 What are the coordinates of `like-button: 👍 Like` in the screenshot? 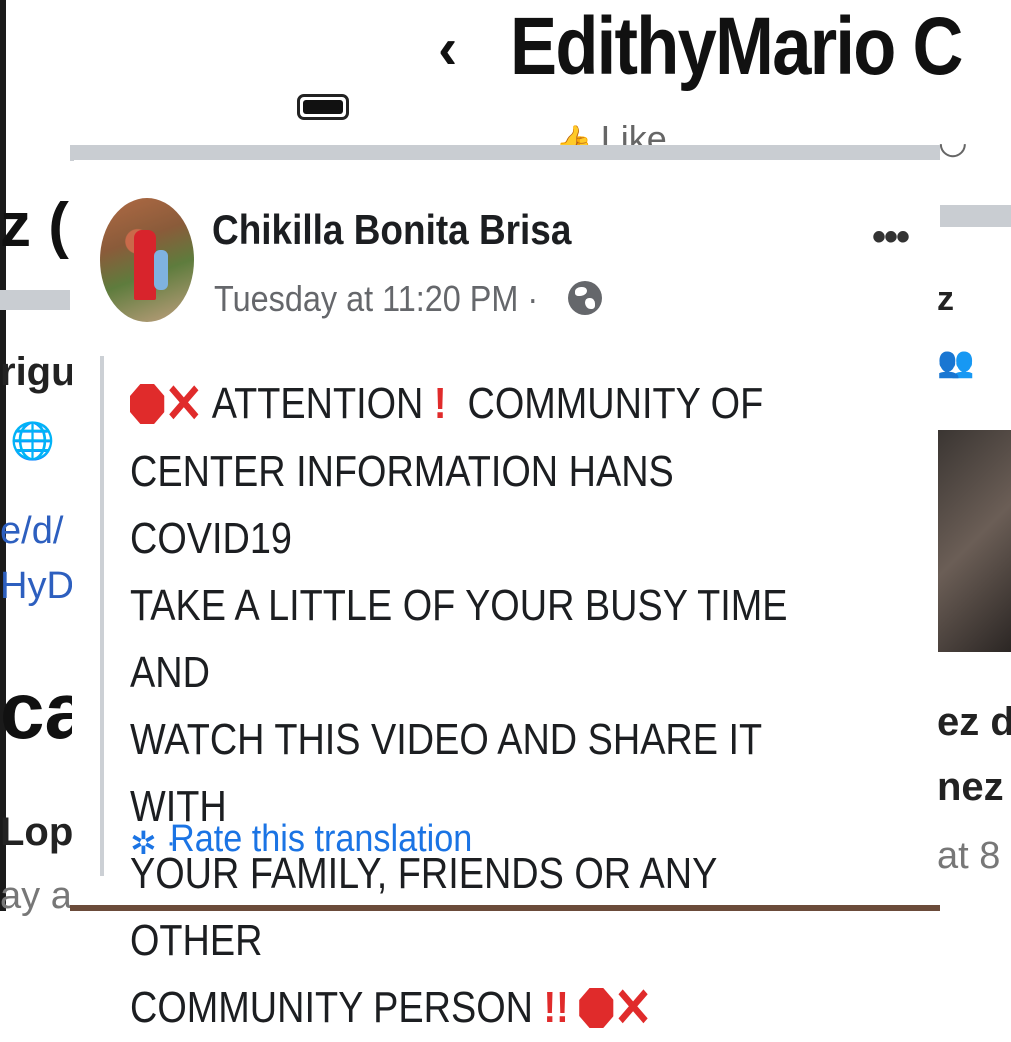 It's located at (611, 133).